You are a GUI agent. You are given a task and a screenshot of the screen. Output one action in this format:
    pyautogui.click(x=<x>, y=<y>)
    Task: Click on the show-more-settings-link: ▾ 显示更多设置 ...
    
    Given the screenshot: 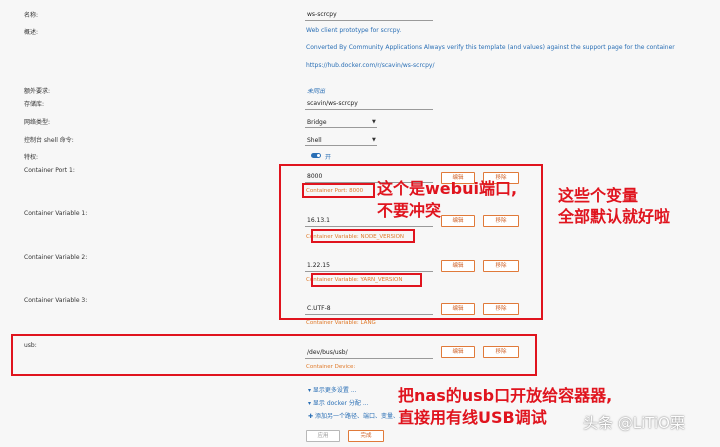 What is the action you would take?
    pyautogui.click(x=332, y=389)
    